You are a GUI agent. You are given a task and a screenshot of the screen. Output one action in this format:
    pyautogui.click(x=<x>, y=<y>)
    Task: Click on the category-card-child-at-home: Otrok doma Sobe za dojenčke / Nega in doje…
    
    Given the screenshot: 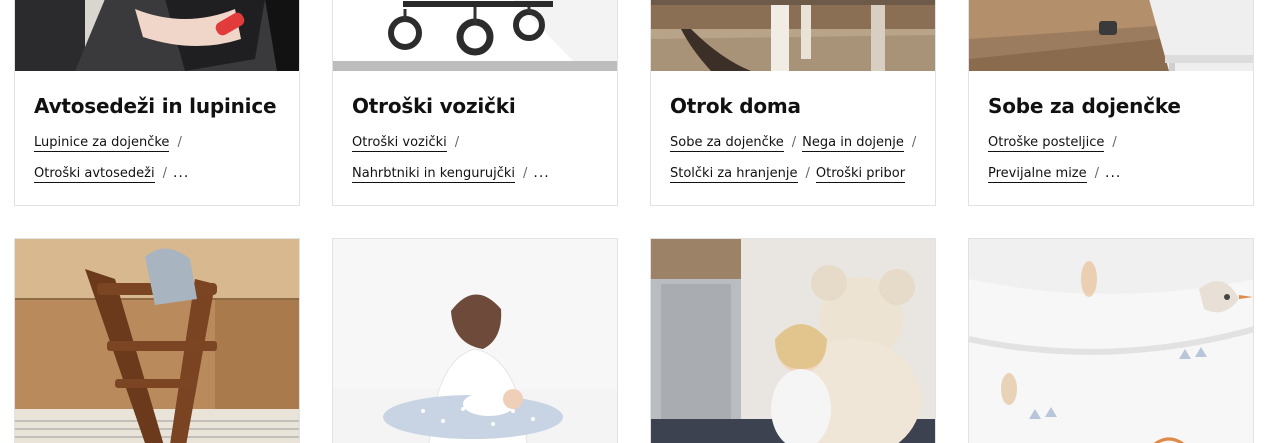 What is the action you would take?
    pyautogui.click(x=793, y=103)
    